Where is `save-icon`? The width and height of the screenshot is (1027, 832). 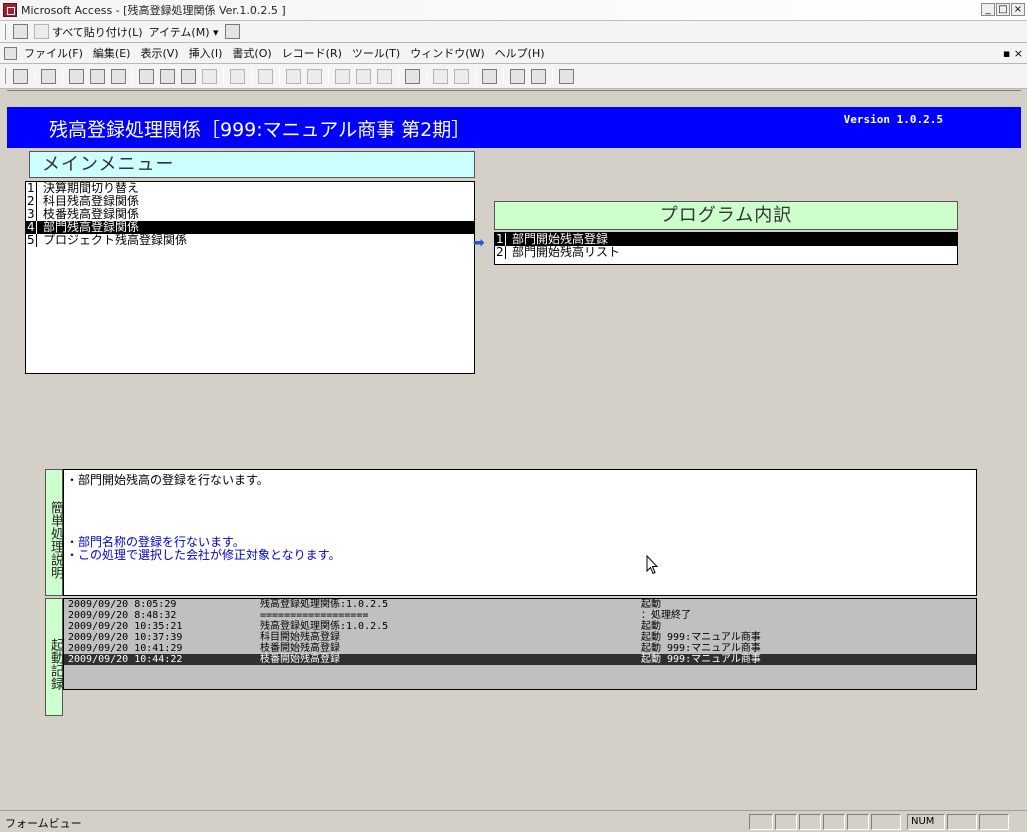 save-icon is located at coordinates (48, 76).